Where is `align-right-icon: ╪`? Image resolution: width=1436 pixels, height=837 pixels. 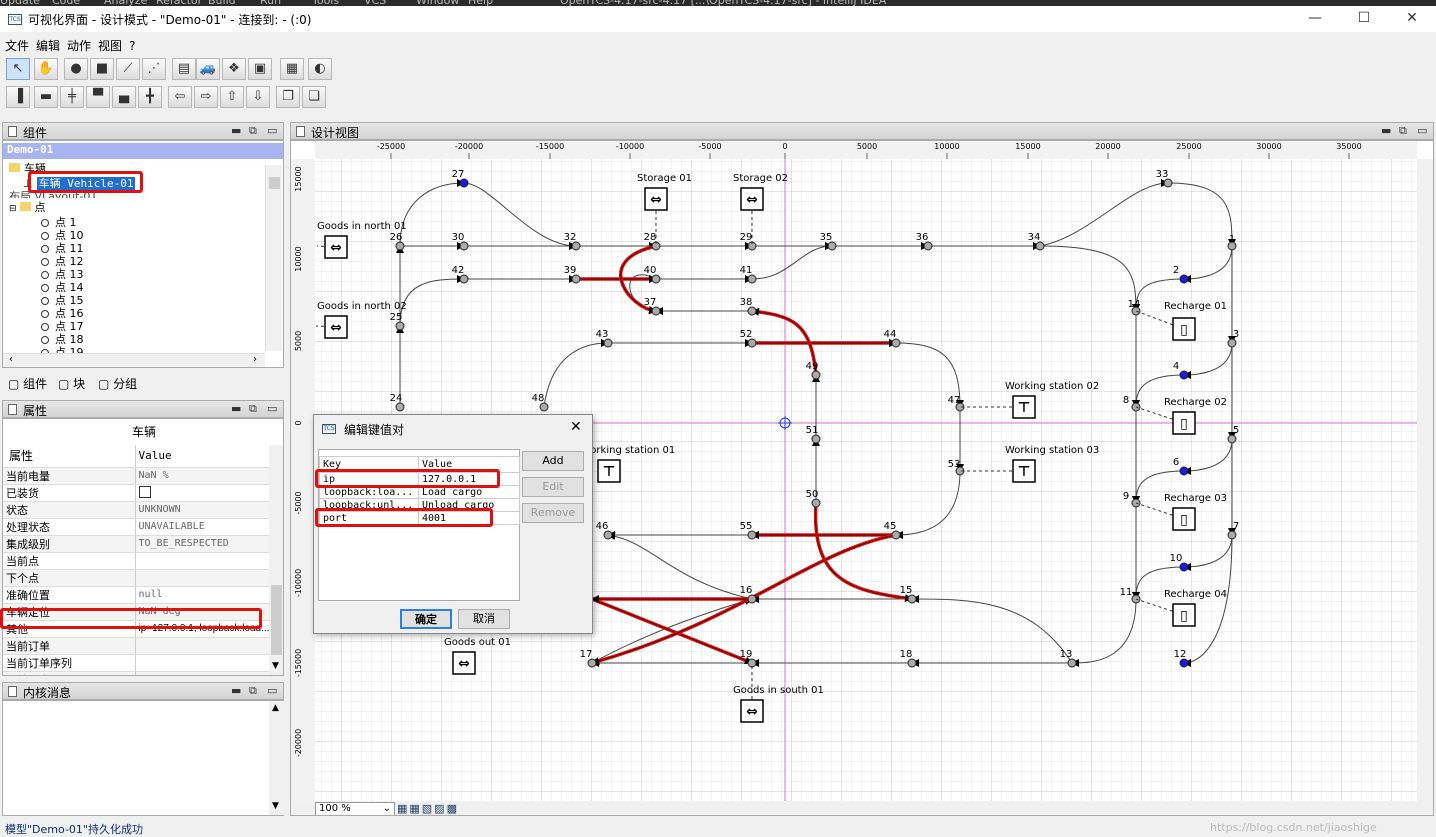
align-right-icon: ╪ is located at coordinates (72, 97).